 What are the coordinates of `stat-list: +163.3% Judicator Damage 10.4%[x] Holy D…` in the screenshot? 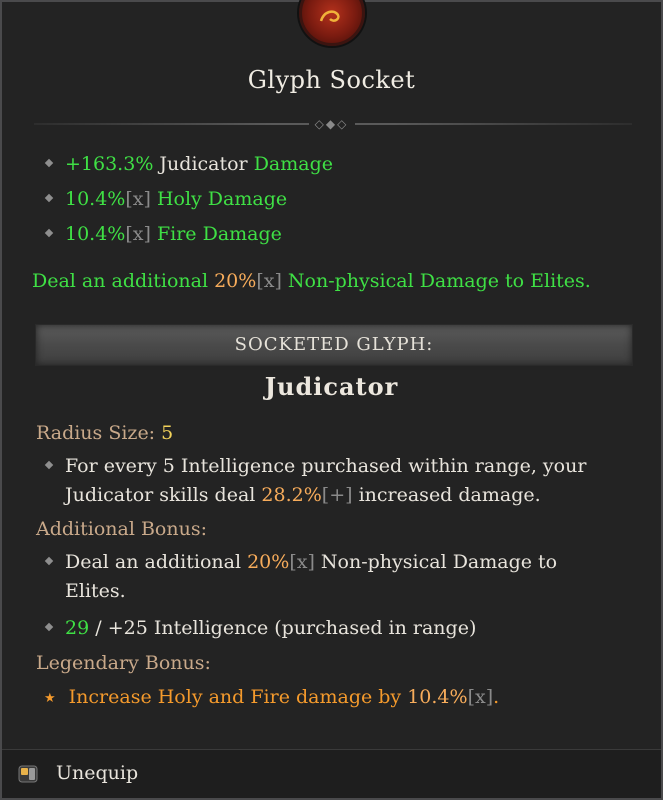 It's located at (187, 202).